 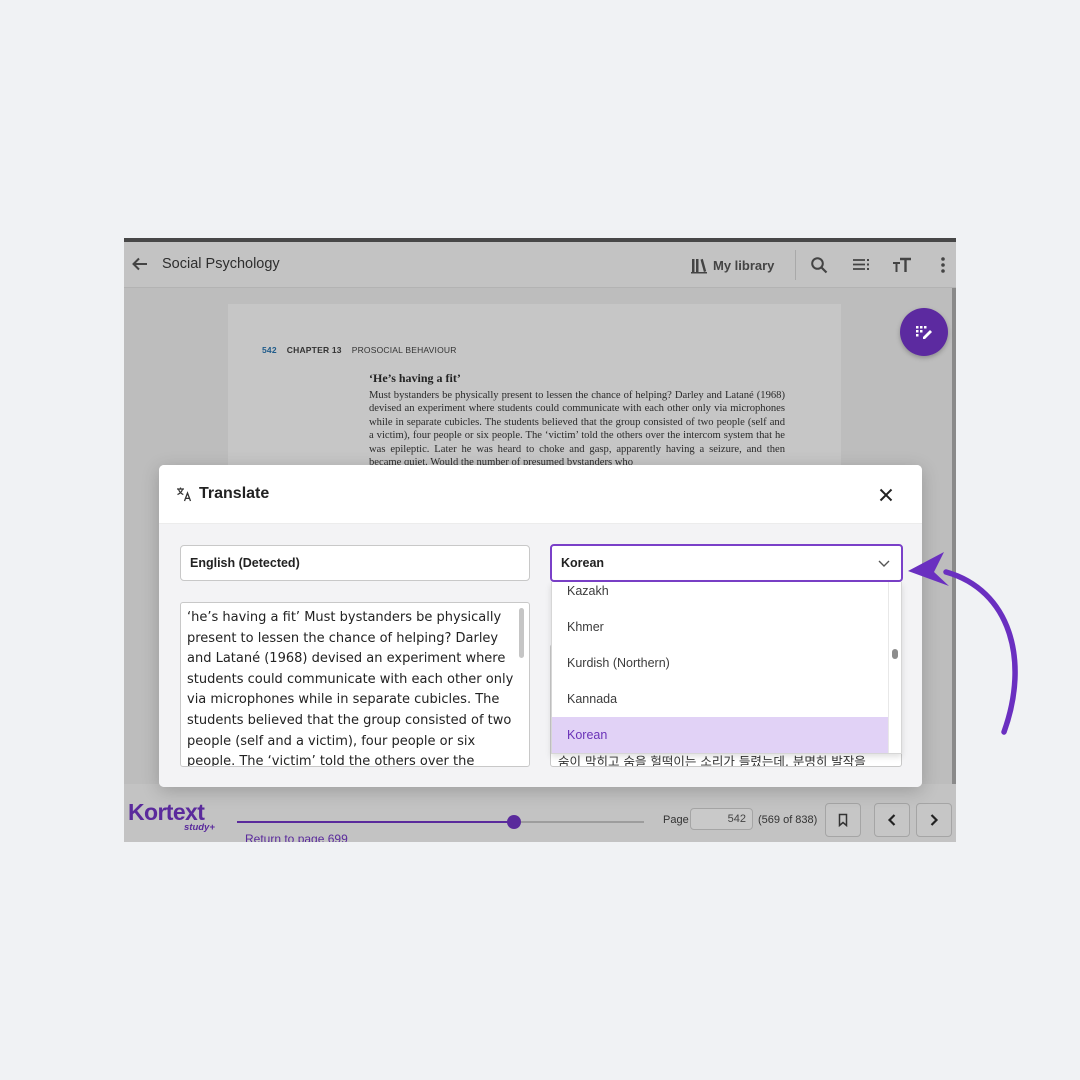 What do you see at coordinates (221, 264) in the screenshot?
I see `book-title: Social Psychology` at bounding box center [221, 264].